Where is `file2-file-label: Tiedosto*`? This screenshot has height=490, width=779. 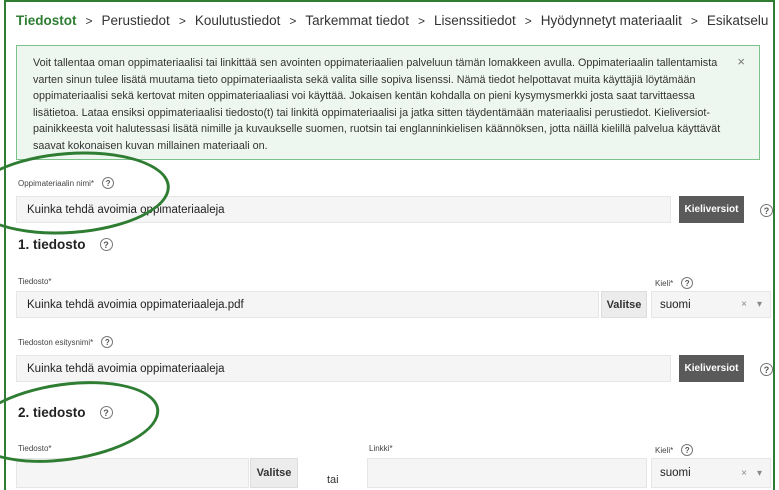
file2-file-label: Tiedosto* is located at coordinates (35, 448).